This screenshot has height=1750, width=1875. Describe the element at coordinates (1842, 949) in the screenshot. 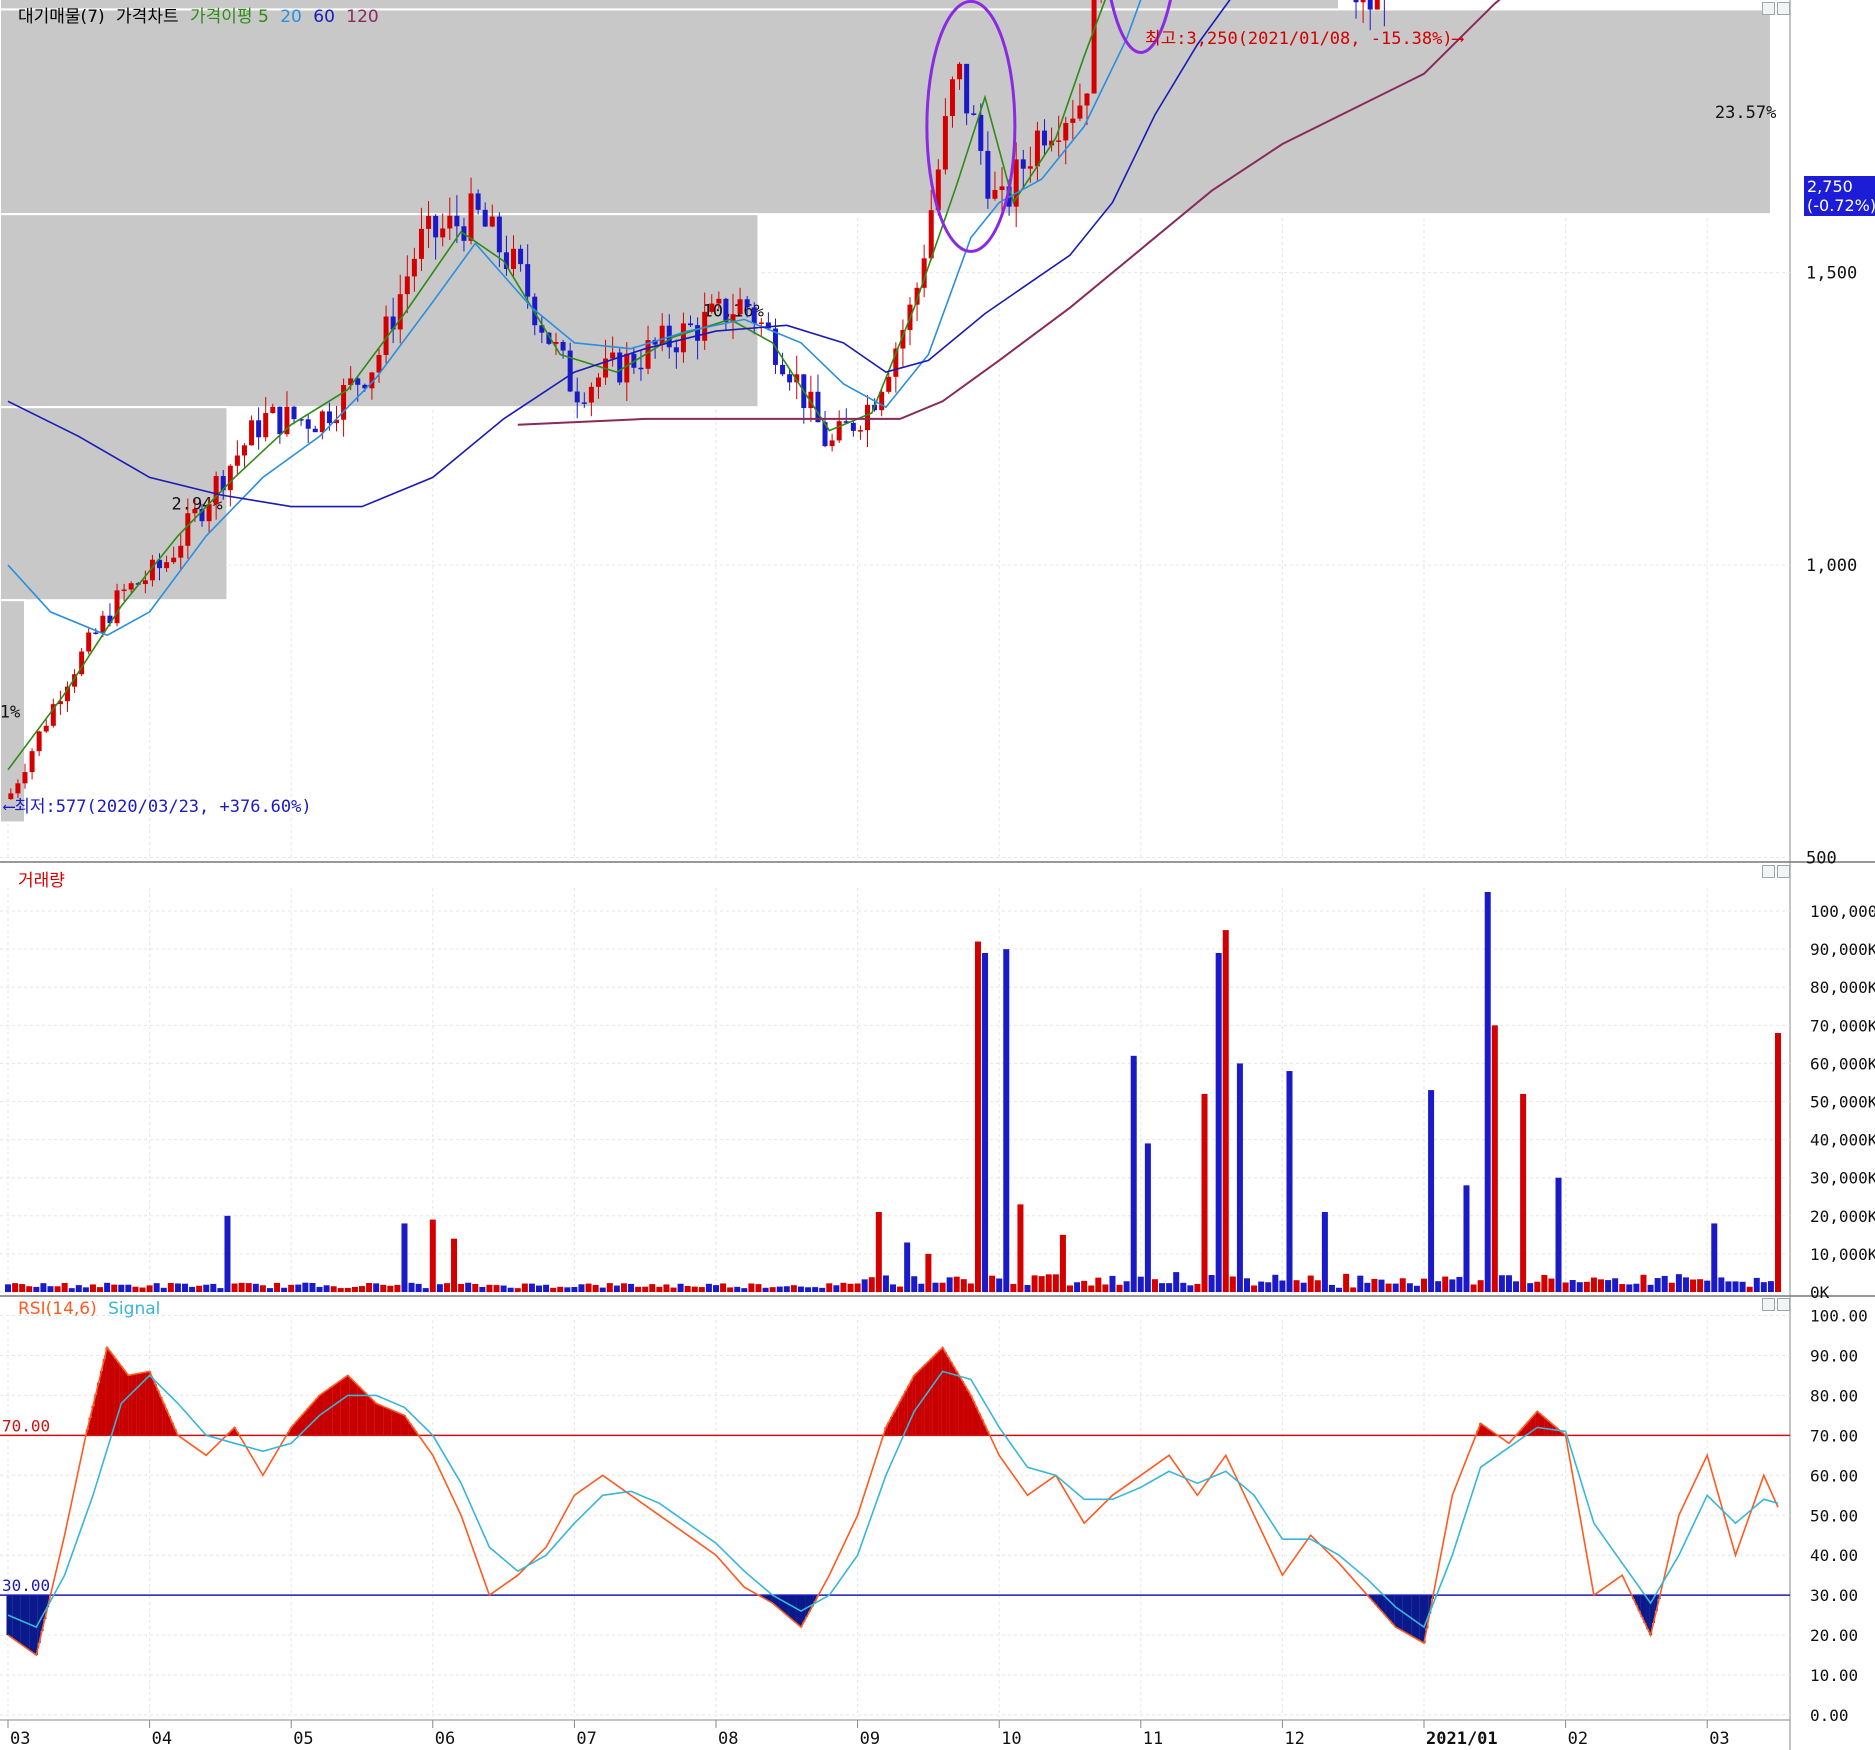

I see `volume-axis-tick: 90,000K` at that location.